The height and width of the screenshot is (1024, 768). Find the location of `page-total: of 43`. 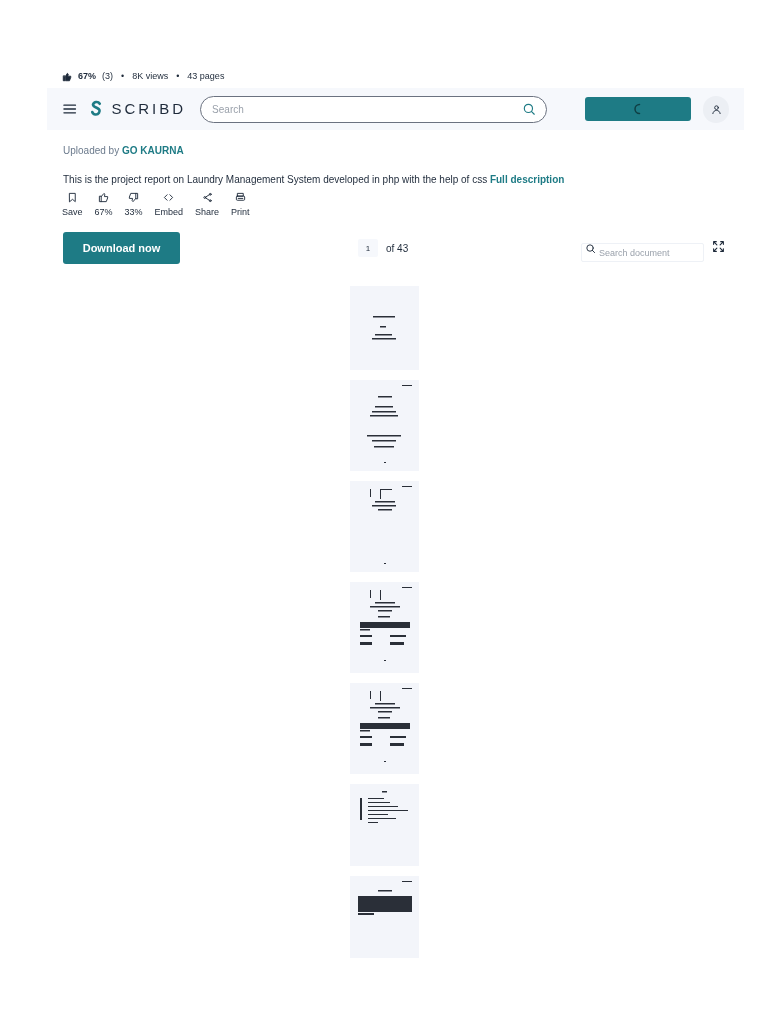

page-total: of 43 is located at coordinates (397, 248).